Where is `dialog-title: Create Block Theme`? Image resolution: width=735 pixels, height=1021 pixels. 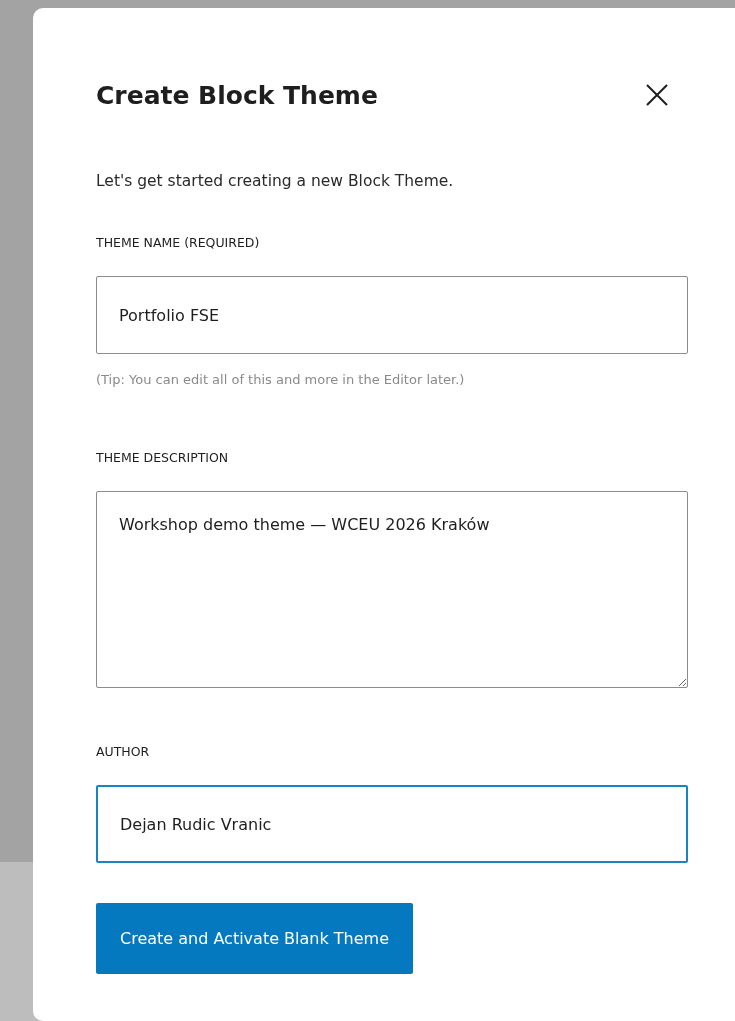
dialog-title: Create Block Theme is located at coordinates (237, 95).